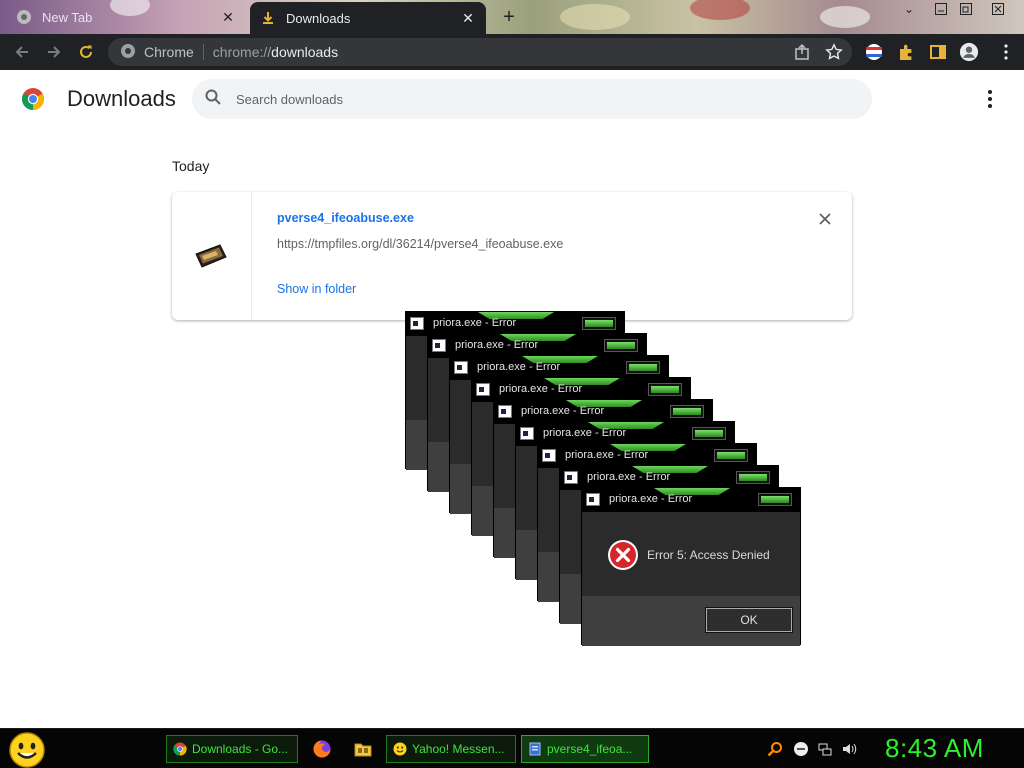 The width and height of the screenshot is (1024, 768). I want to click on account-avatar-icon, so click(969, 52).